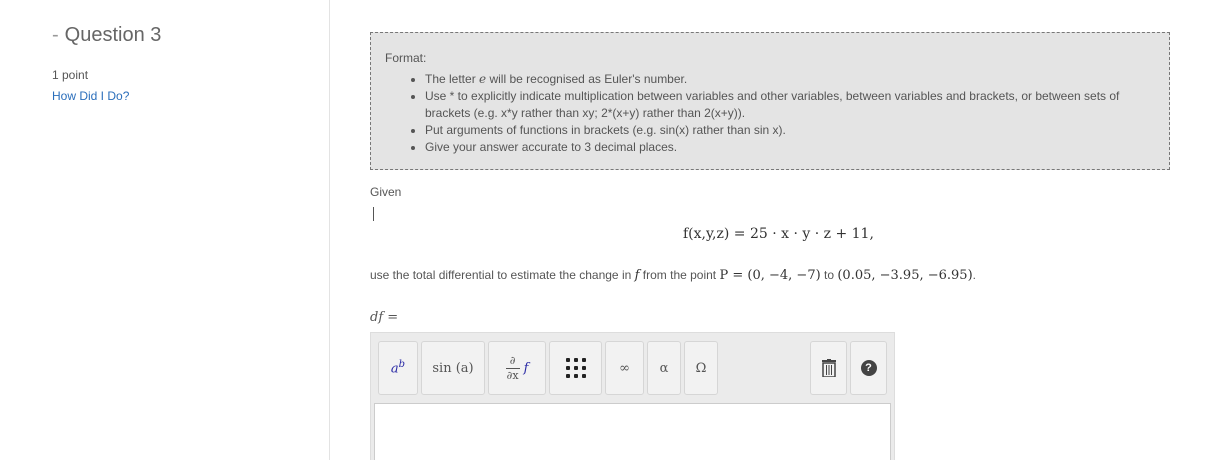 This screenshot has height=460, width=1226. Describe the element at coordinates (905, 275) in the screenshot. I see `point-q: (0.05, −3.95, −6.95)` at that location.